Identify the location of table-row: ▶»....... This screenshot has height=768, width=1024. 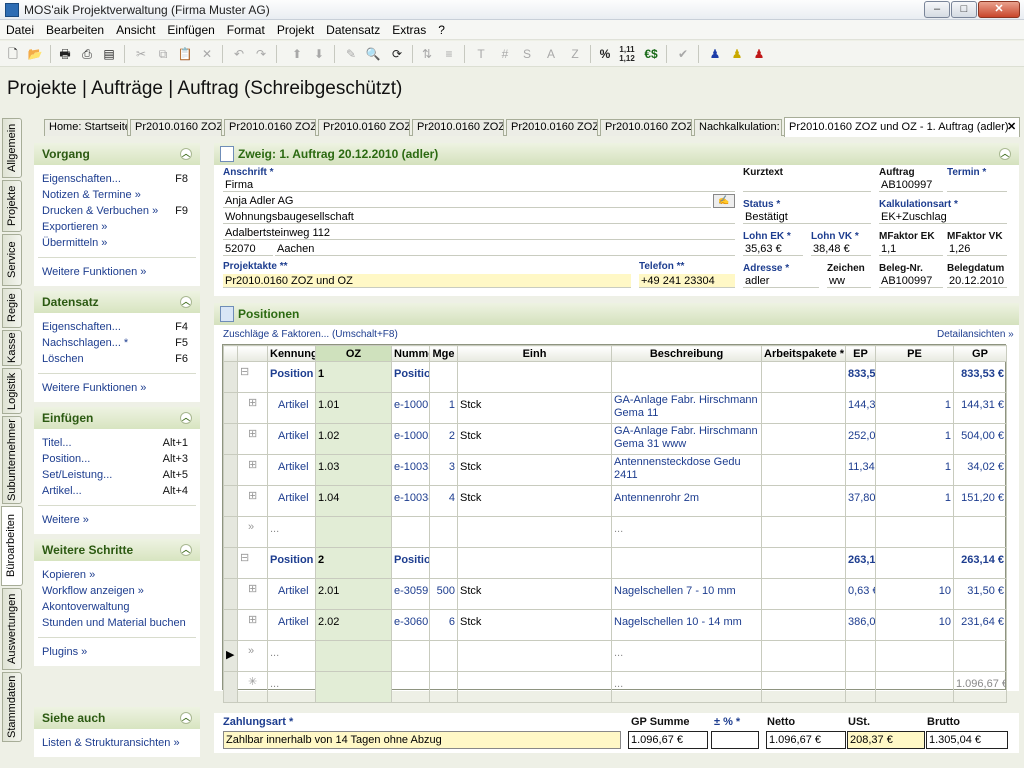
(615, 656).